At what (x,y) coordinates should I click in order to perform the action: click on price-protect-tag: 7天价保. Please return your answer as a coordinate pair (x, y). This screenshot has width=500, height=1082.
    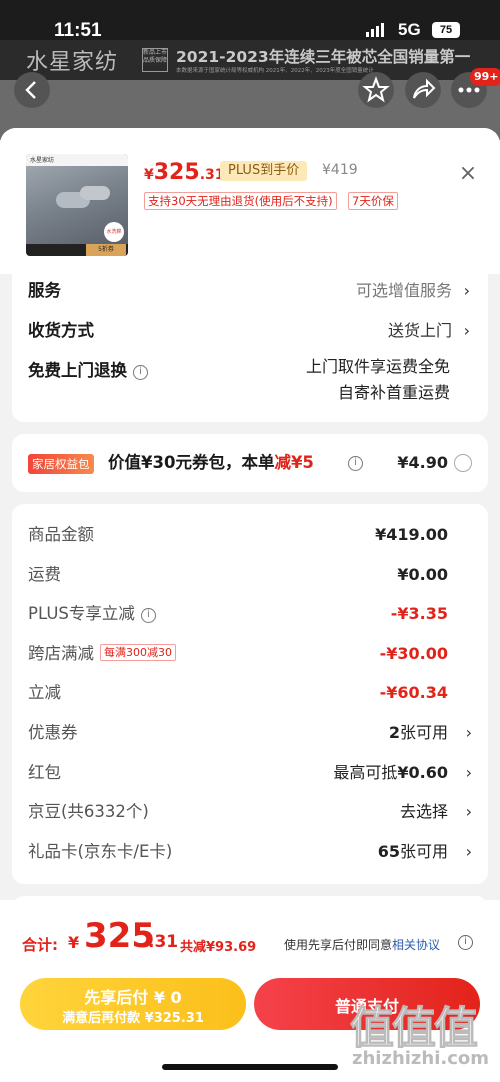
    Looking at the image, I should click on (373, 201).